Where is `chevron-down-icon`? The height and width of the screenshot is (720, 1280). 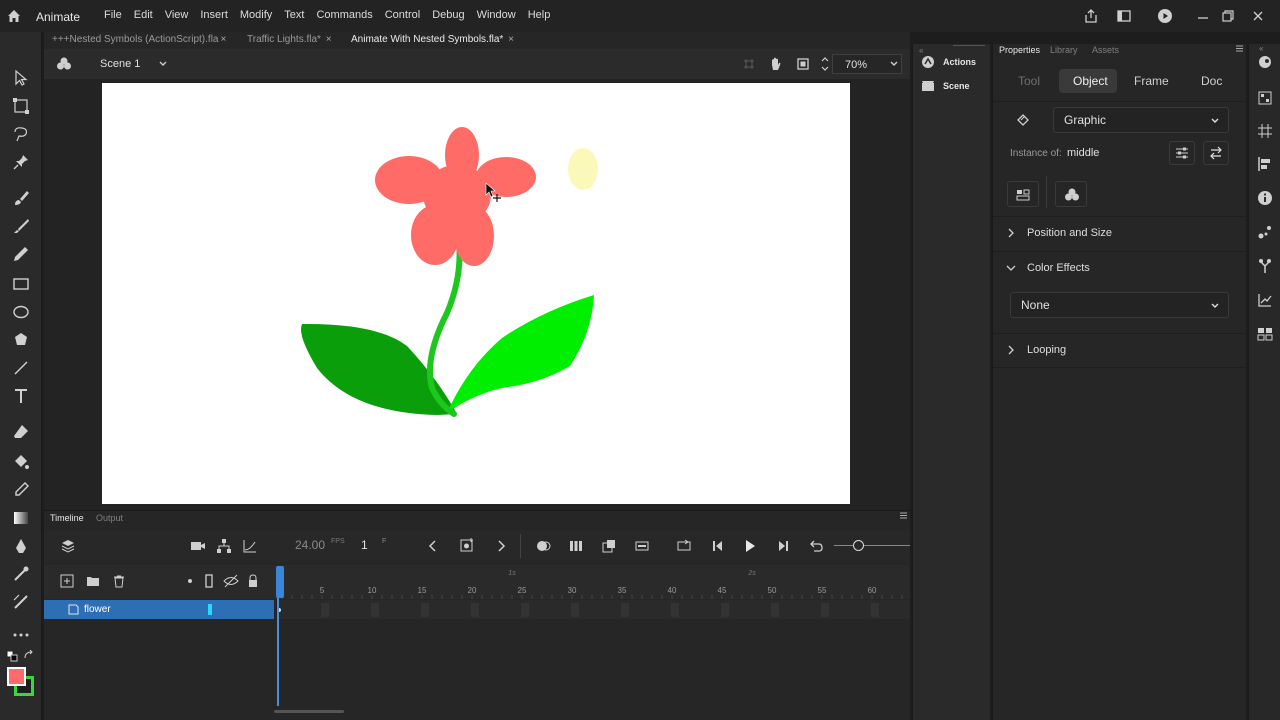 chevron-down-icon is located at coordinates (163, 64).